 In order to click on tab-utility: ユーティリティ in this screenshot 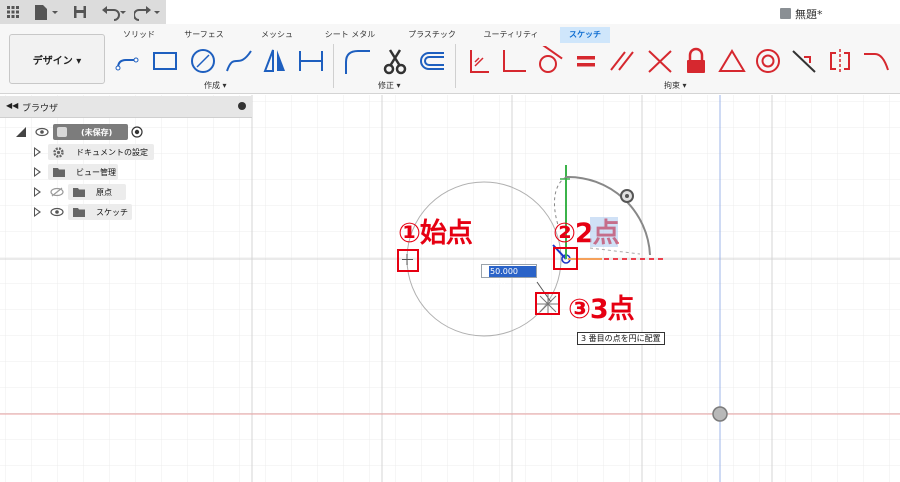, I will do `click(511, 35)`.